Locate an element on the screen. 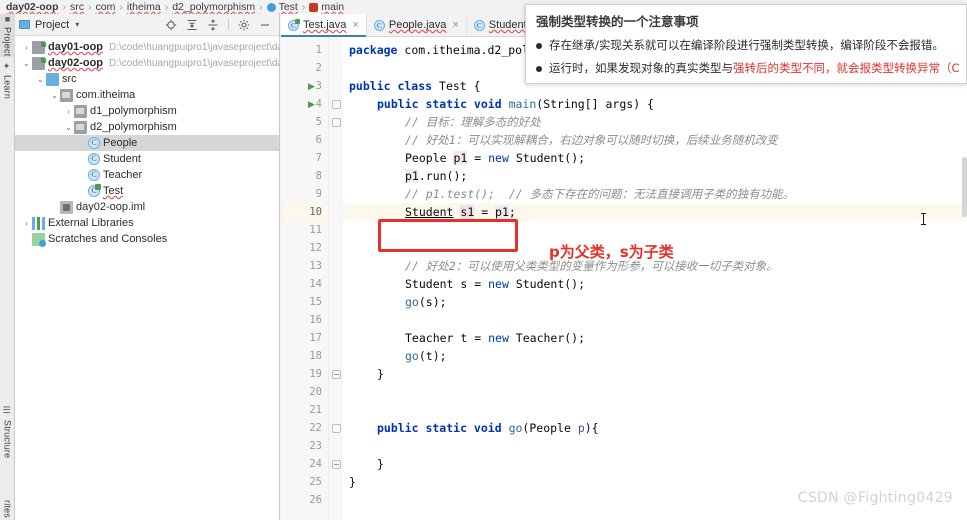 The height and width of the screenshot is (520, 967). tree-item-com-itheima: ⌄ com.itheima is located at coordinates (147, 95).